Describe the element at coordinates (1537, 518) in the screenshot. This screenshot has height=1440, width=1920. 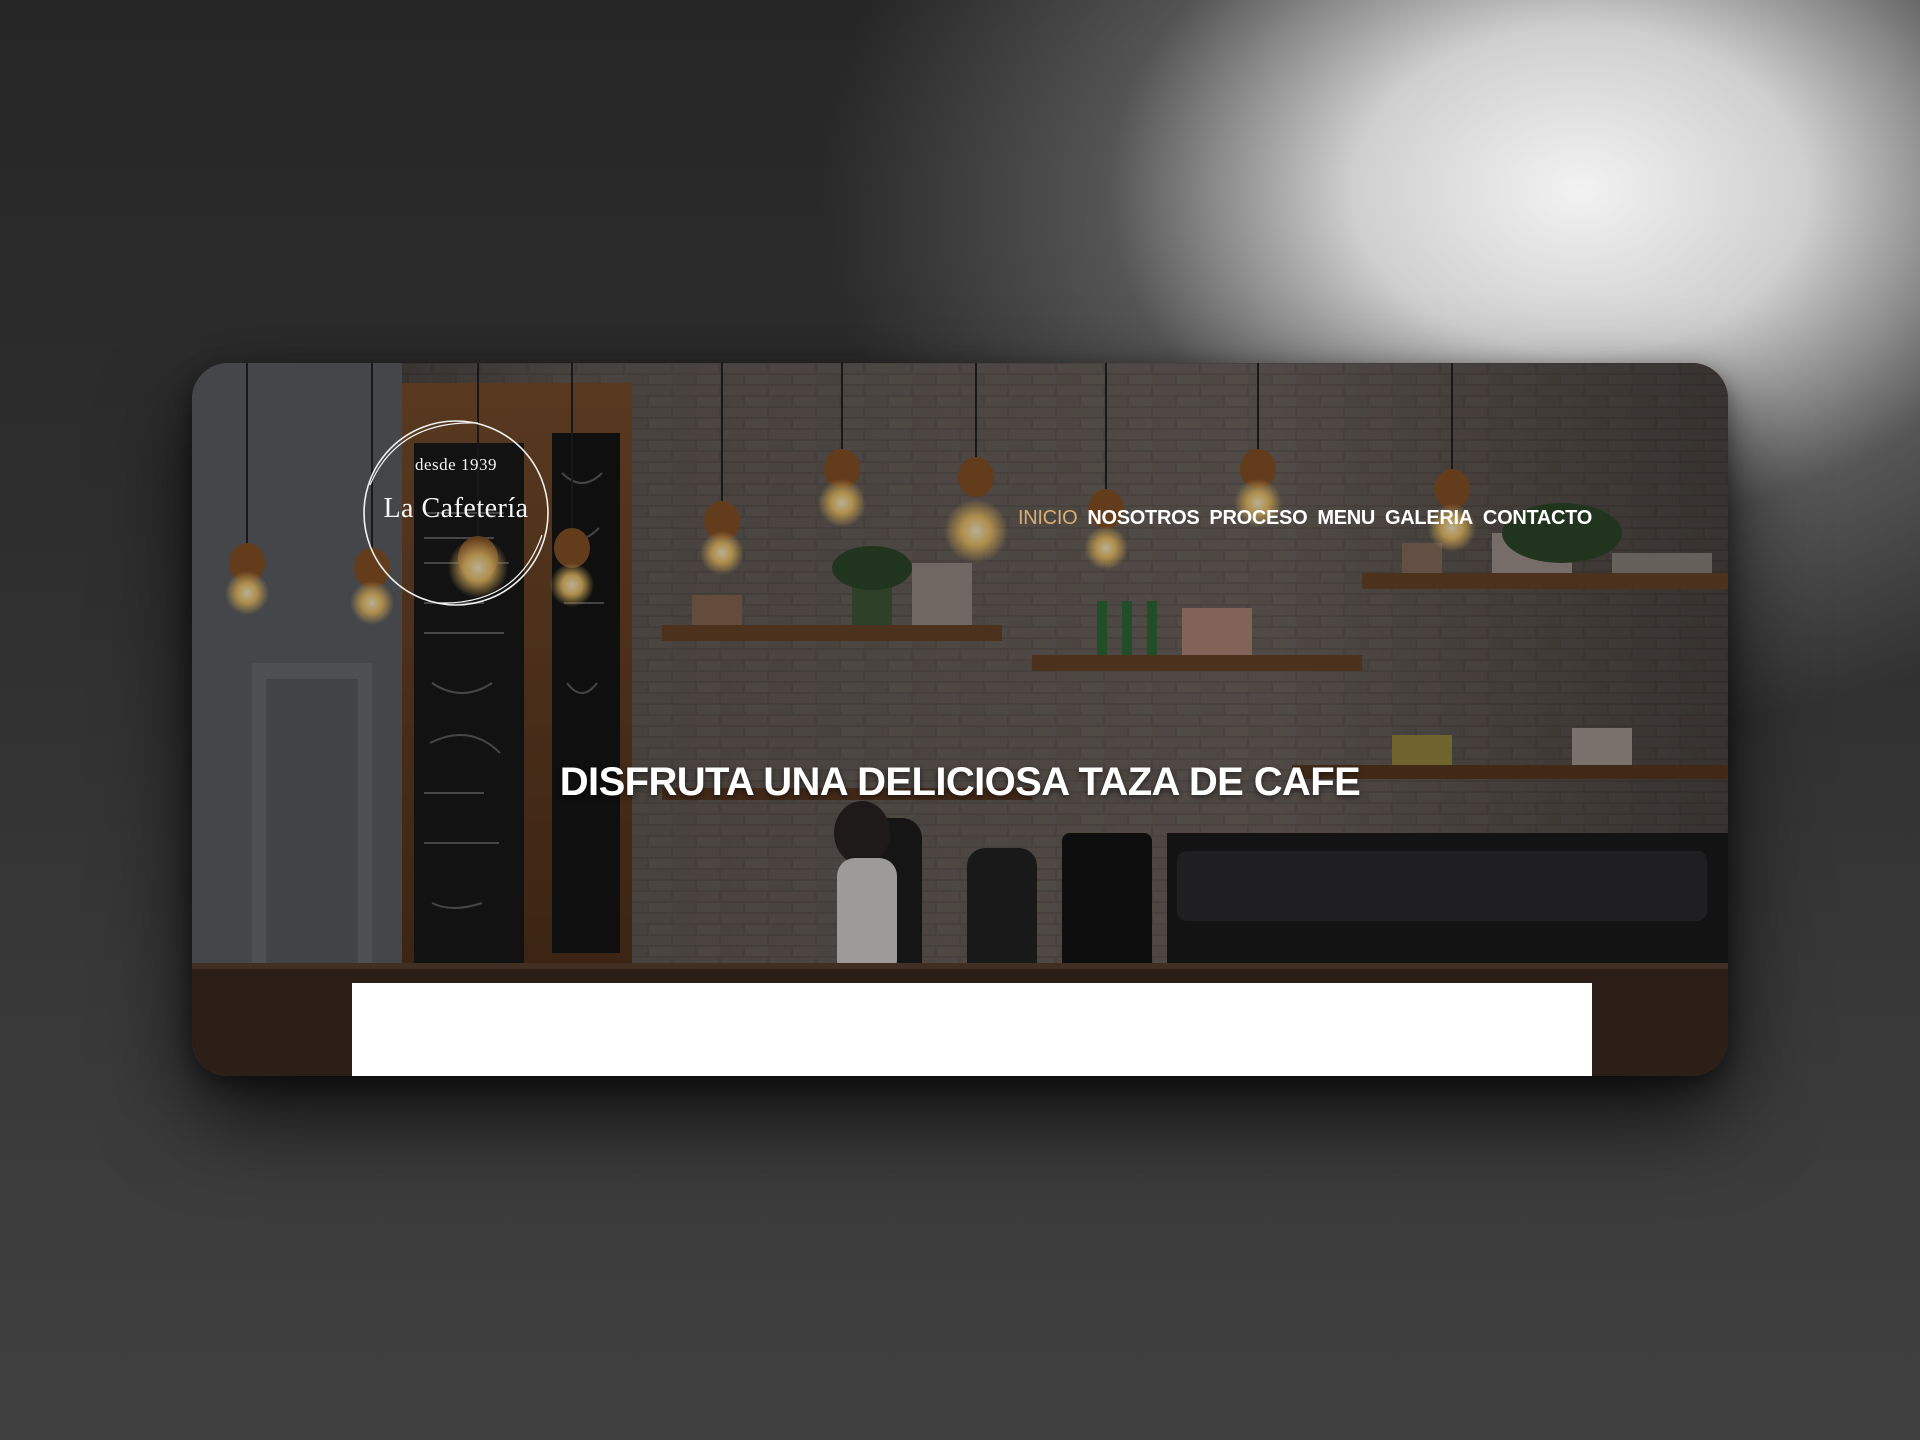
I see `nav-item-contacto: CONTACTO` at that location.